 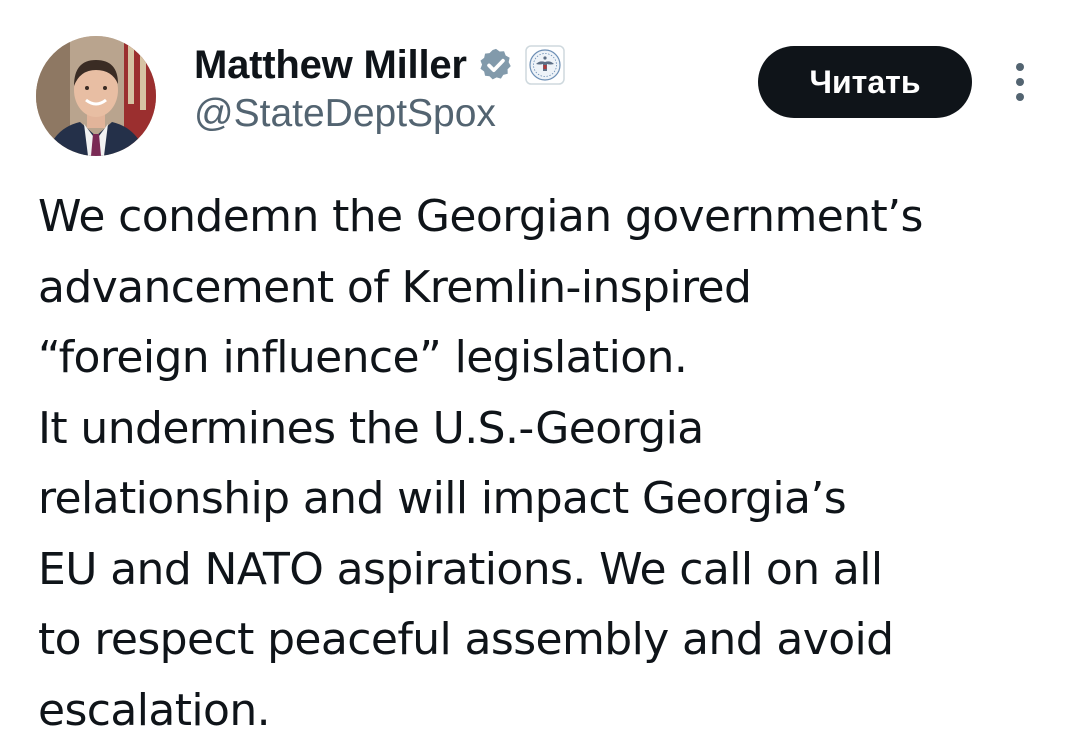 I want to click on author-name-row: Matthew Miller, so click(x=379, y=65).